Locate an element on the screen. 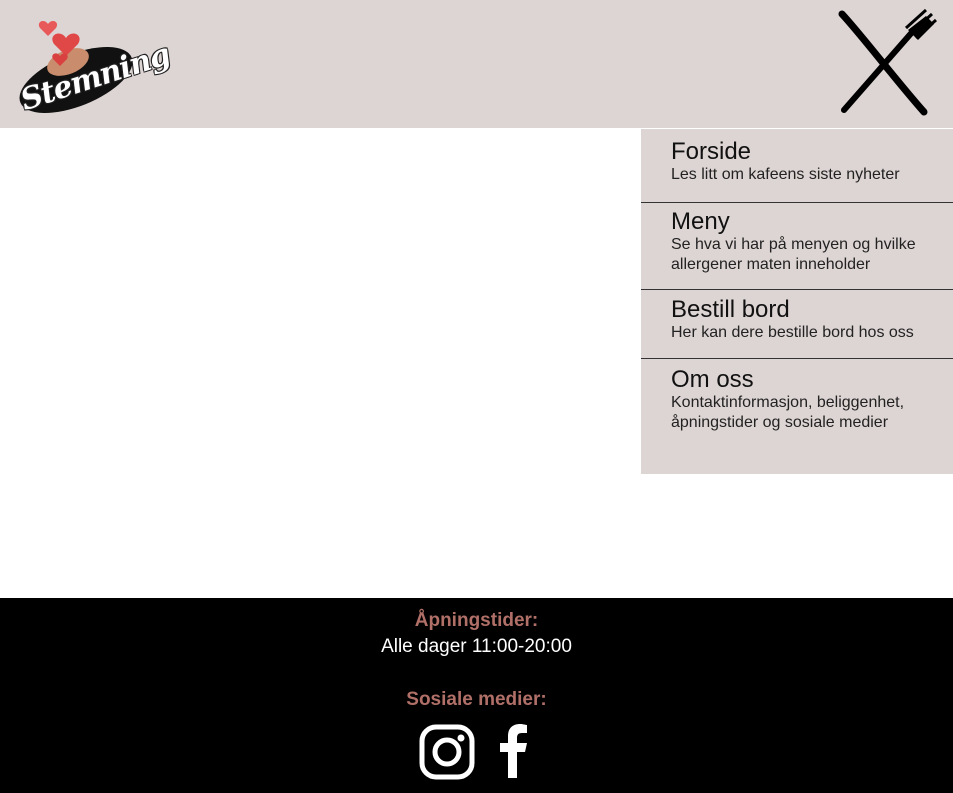 This screenshot has width=953, height=793. instagram-icon is located at coordinates (447, 752).